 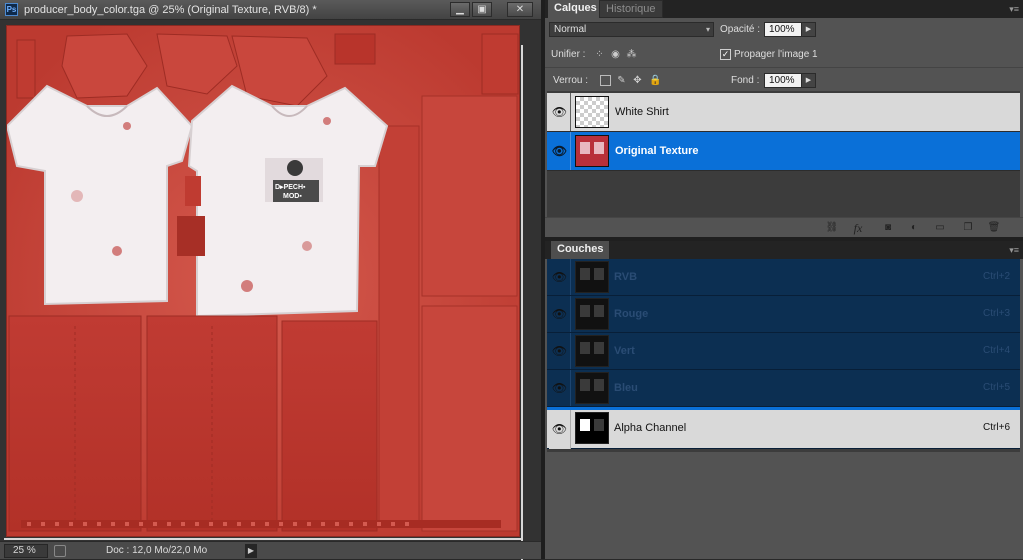 I want to click on propagate-label: Propager l'image 1, so click(x=776, y=54).